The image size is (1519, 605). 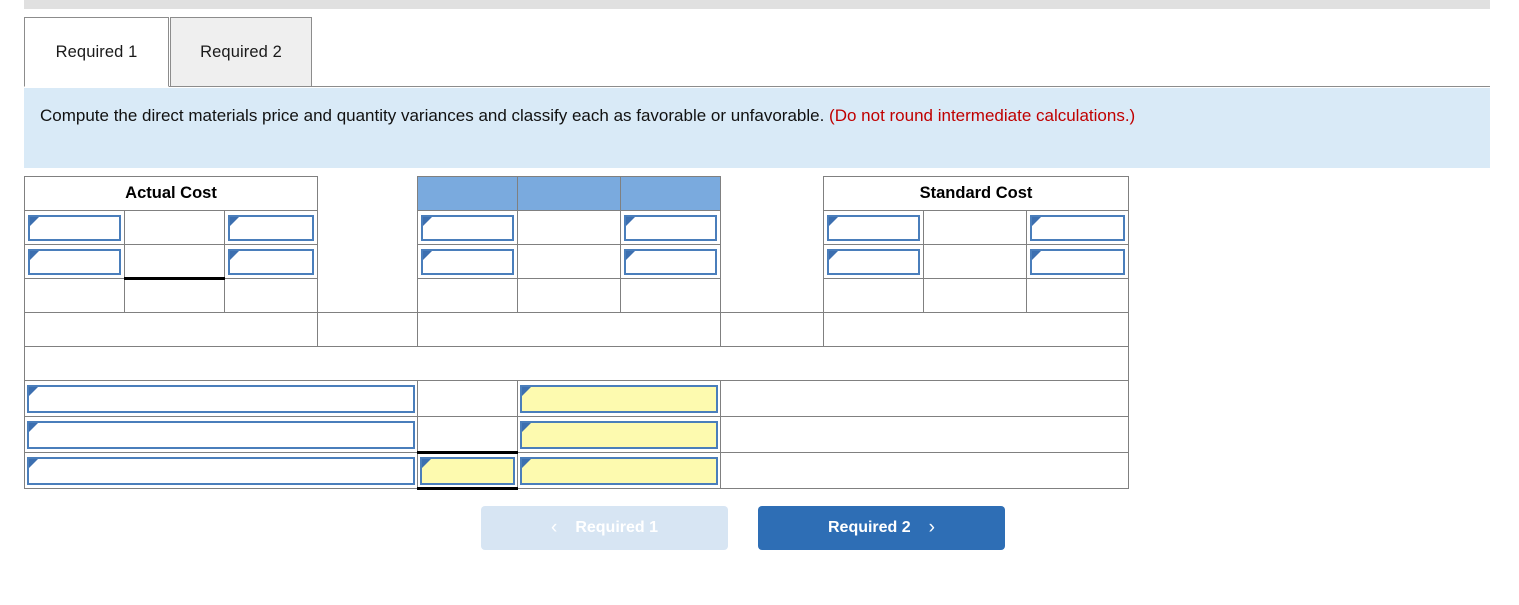 I want to click on tab-required-1-label: Required 1, so click(x=96, y=51).